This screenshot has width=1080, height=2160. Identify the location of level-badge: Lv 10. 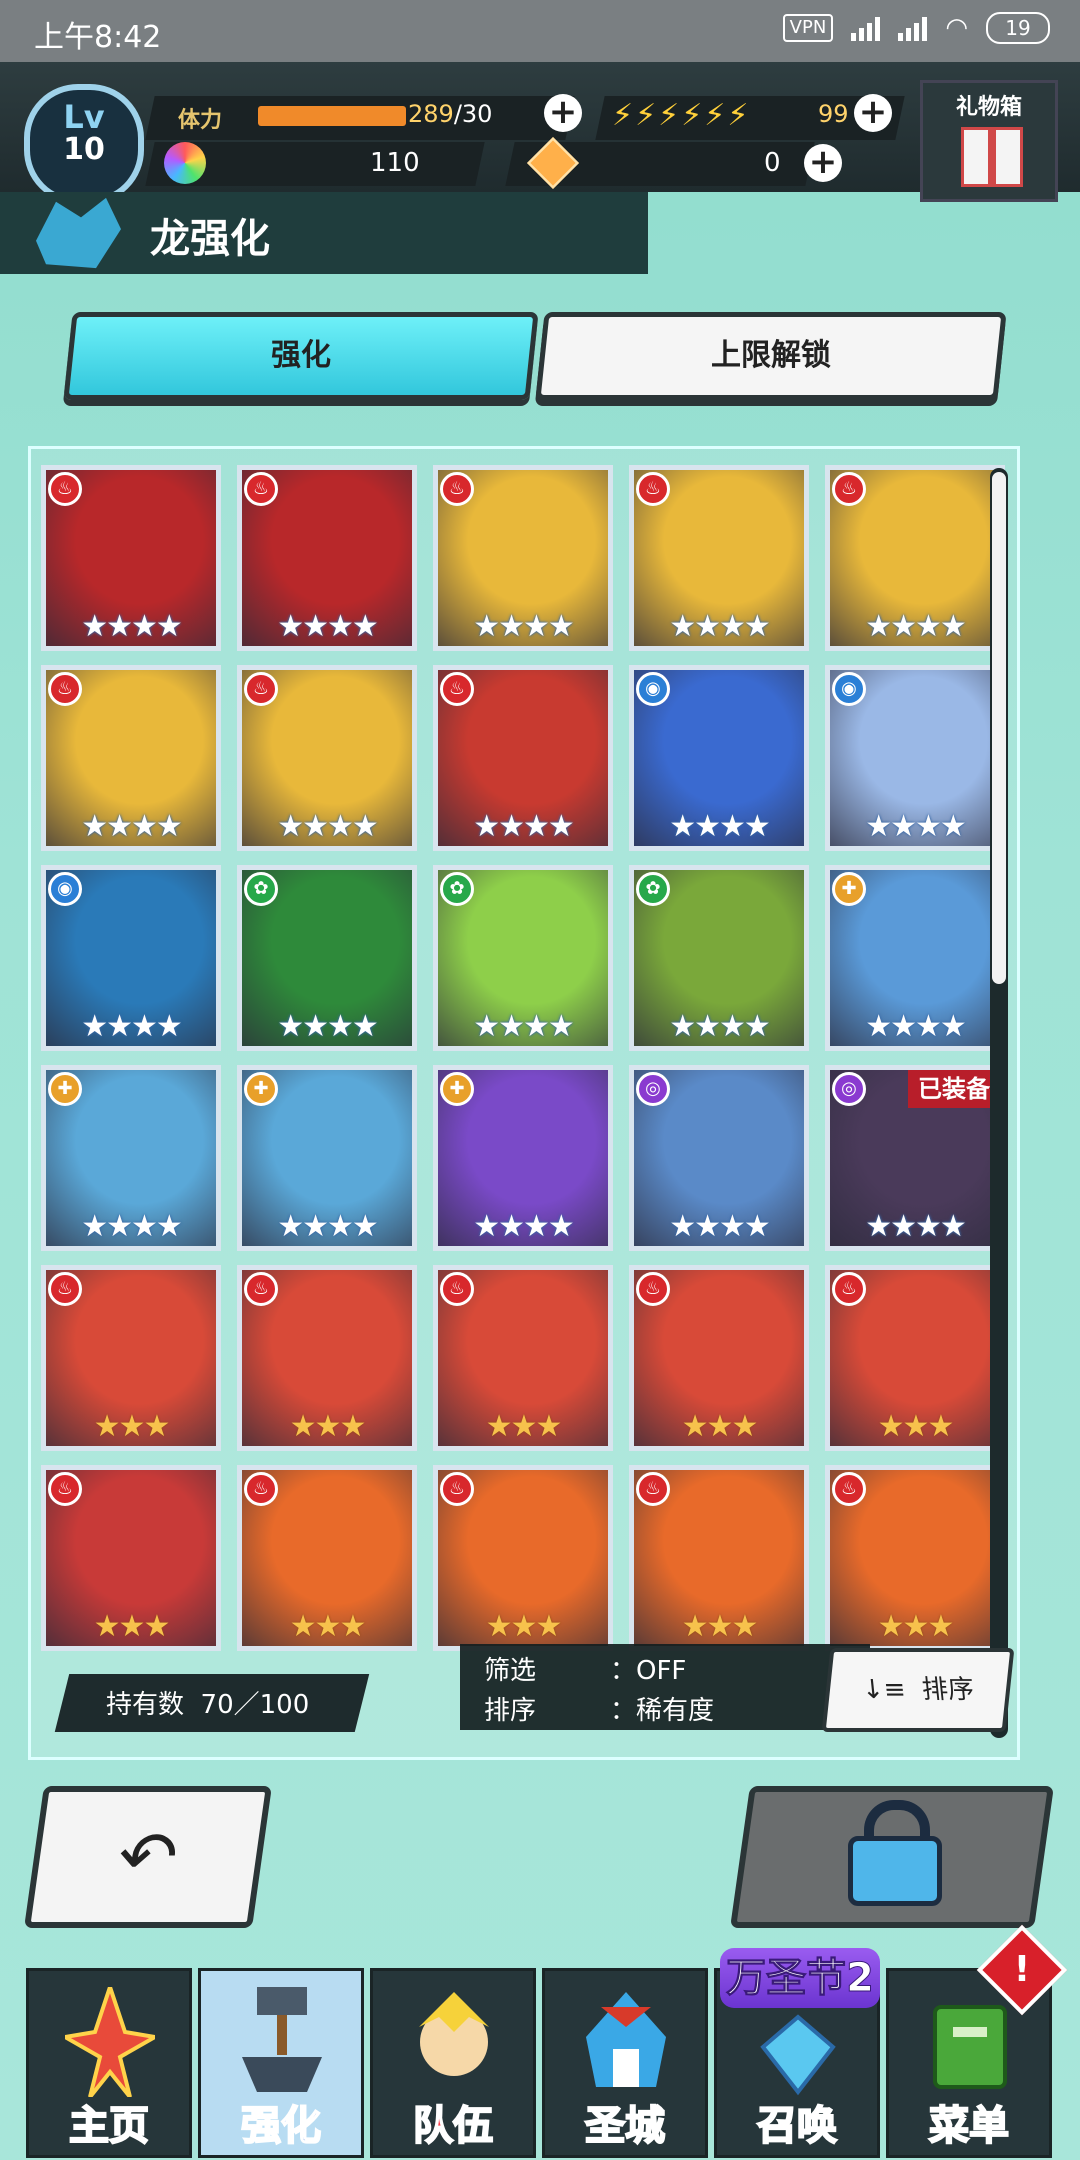
(84, 144).